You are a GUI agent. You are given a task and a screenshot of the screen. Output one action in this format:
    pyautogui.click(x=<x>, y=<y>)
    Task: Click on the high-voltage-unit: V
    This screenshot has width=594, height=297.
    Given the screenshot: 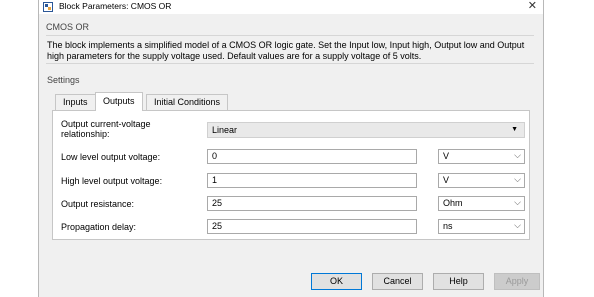 What is the action you would take?
    pyautogui.click(x=446, y=180)
    